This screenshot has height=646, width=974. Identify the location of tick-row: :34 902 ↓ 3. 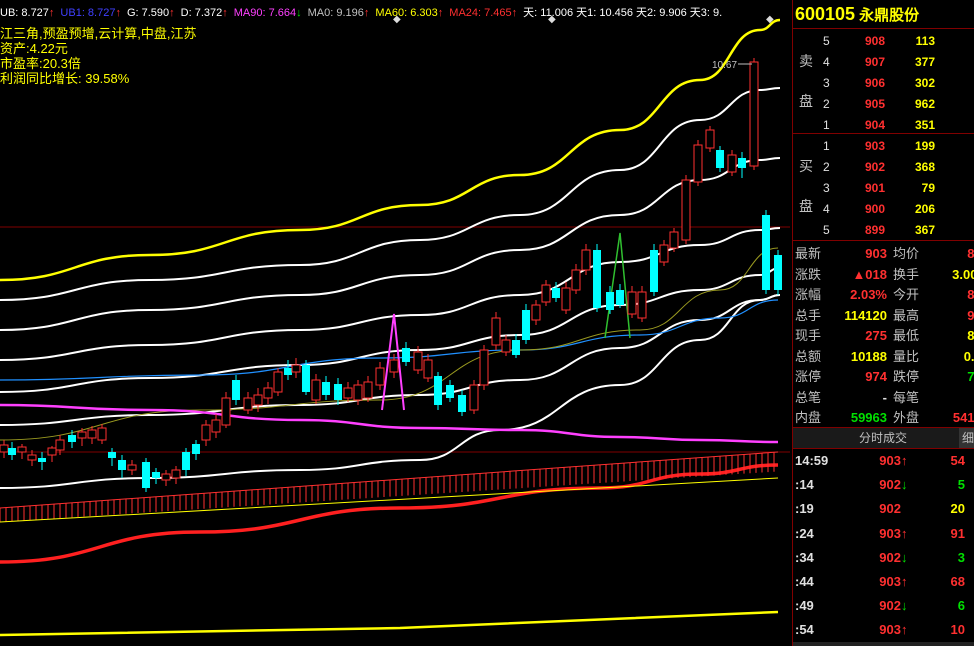
(883, 558).